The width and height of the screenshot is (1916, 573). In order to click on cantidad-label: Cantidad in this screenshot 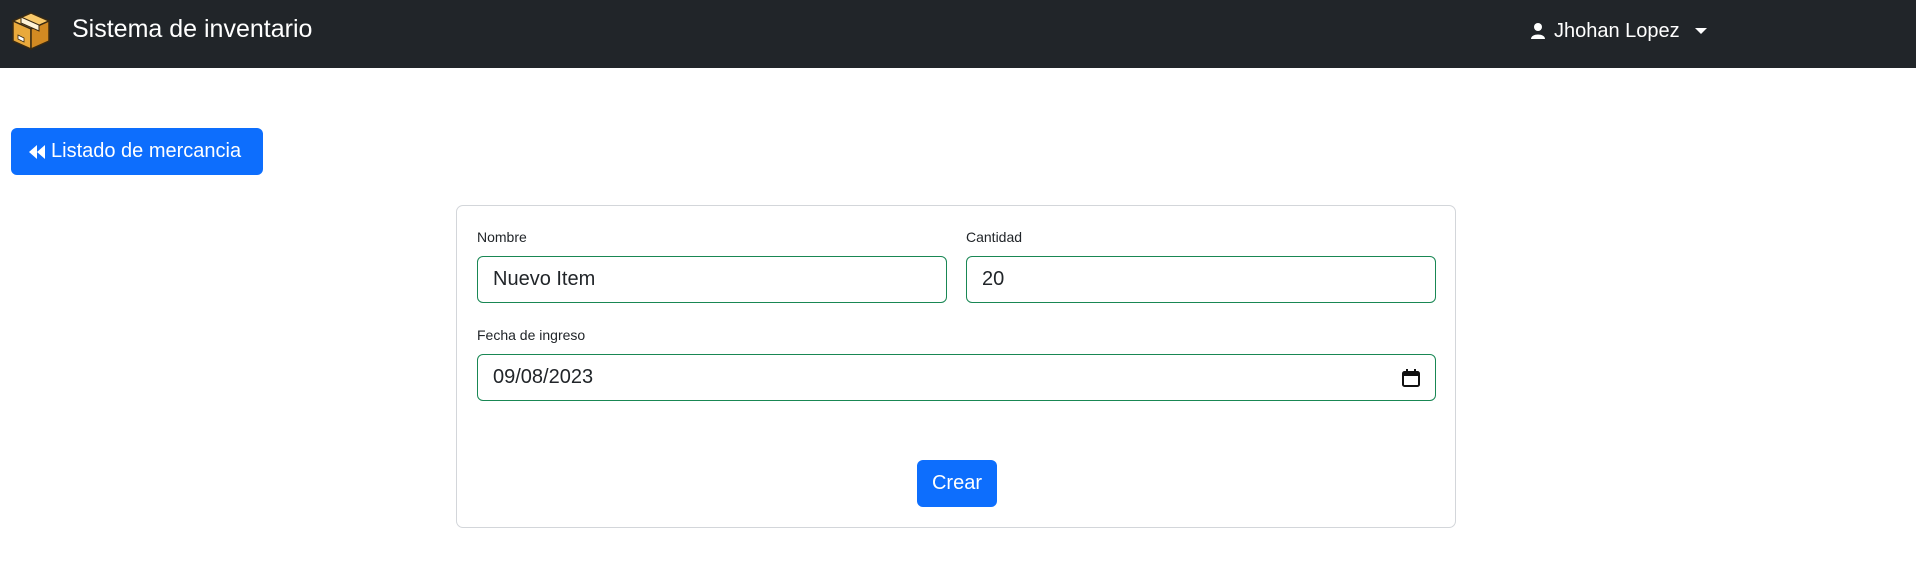, I will do `click(994, 237)`.